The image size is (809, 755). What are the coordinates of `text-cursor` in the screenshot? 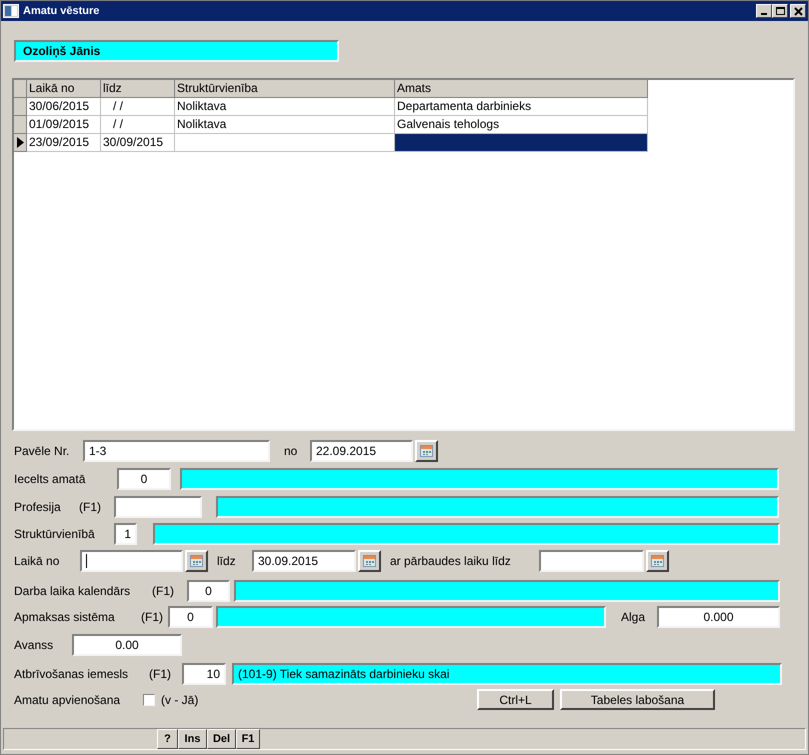 It's located at (86, 561).